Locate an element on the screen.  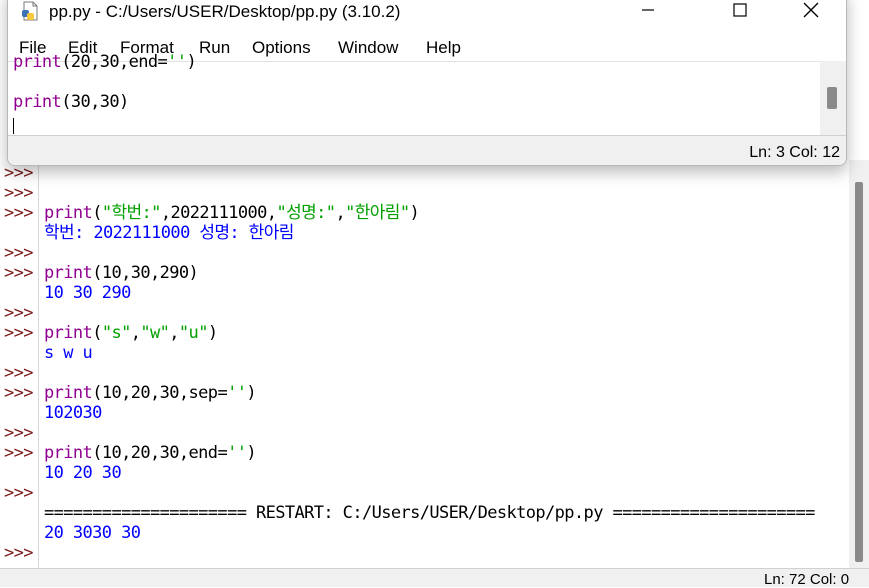
menu-run: Run is located at coordinates (214, 48).